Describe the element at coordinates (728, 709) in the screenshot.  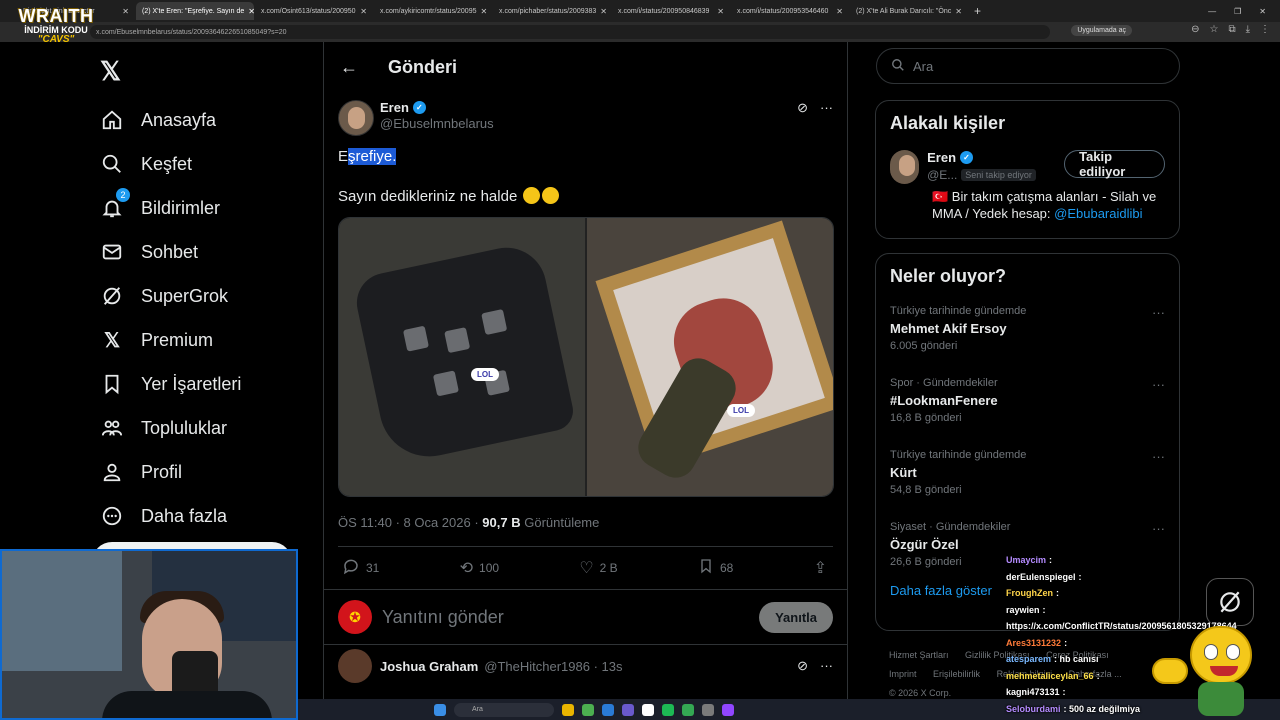
I see `twitch-icon` at that location.